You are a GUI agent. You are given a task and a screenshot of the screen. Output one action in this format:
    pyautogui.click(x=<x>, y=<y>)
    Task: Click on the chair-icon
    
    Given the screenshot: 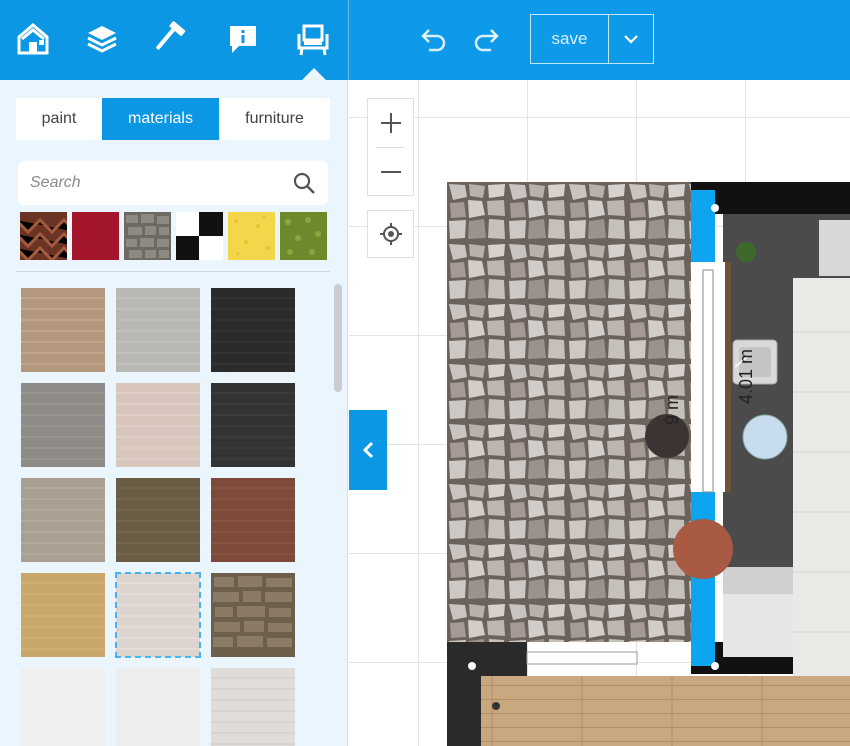 What is the action you would take?
    pyautogui.click(x=313, y=39)
    